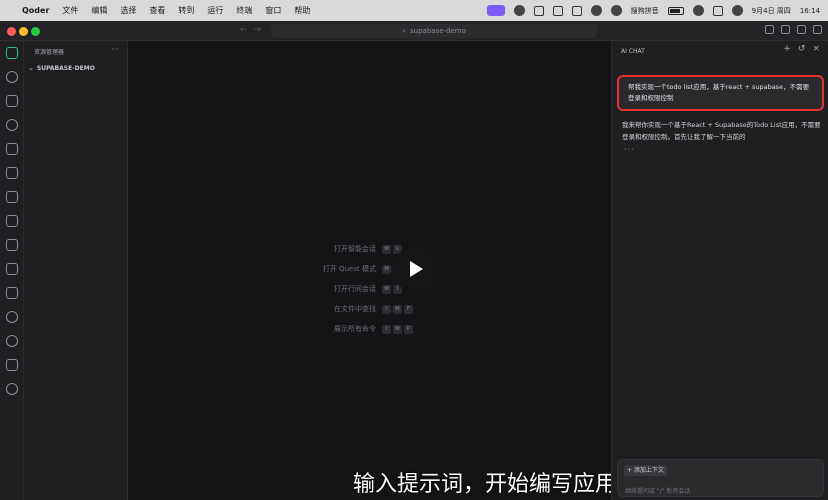  What do you see at coordinates (157, 10) in the screenshot?
I see `menu-view: 查看` at bounding box center [157, 10].